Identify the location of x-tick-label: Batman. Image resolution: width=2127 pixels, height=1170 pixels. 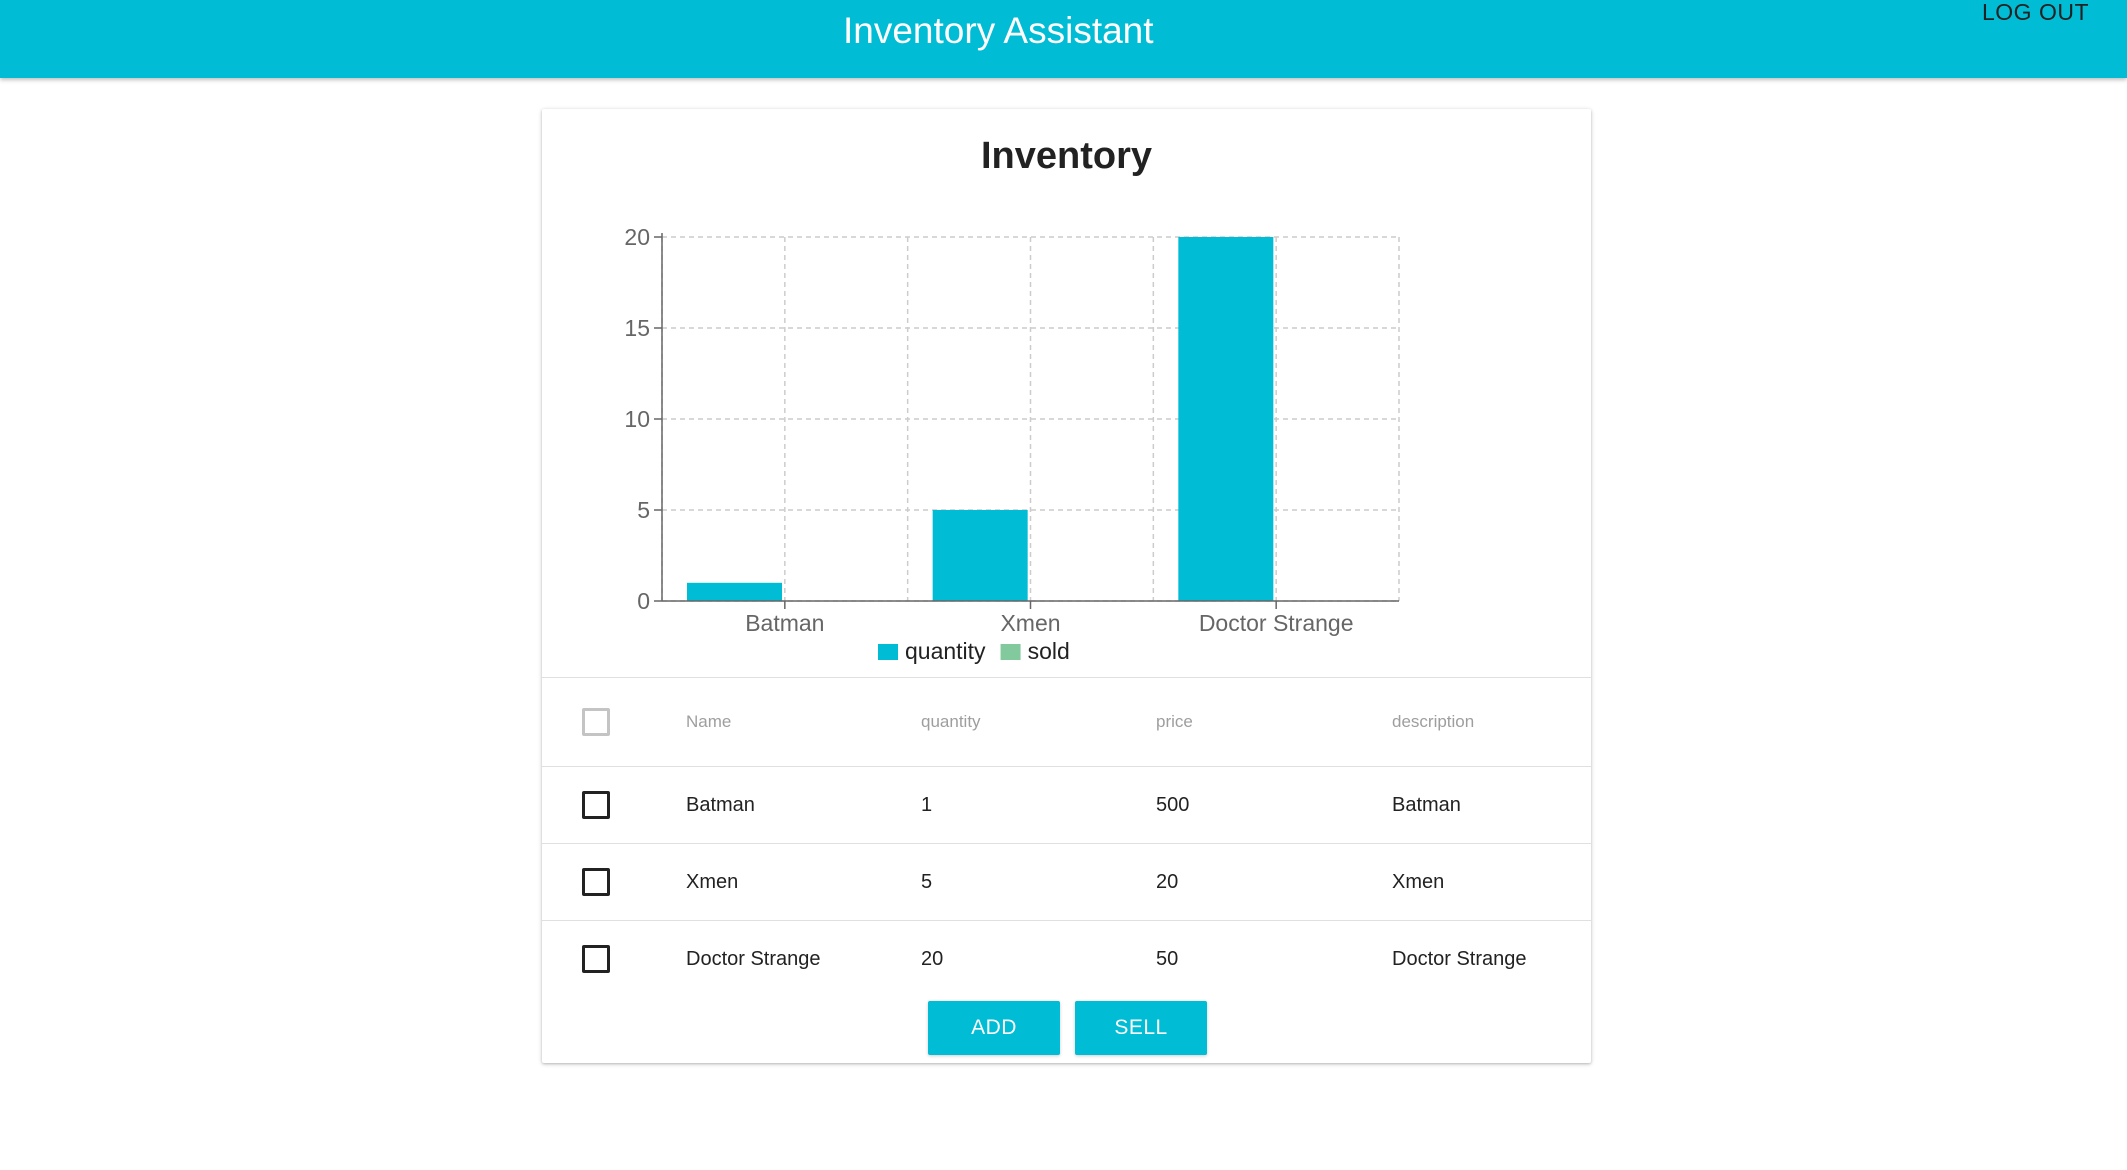
(784, 623).